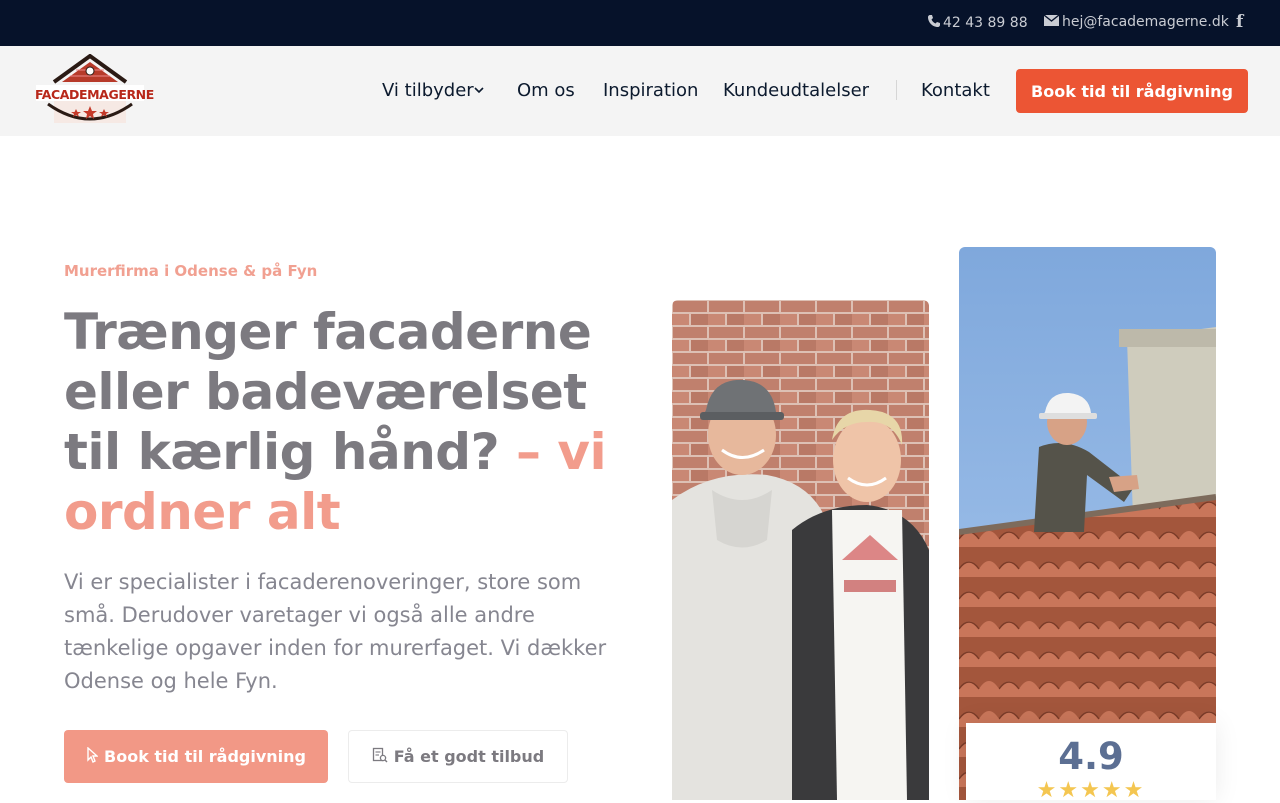  What do you see at coordinates (469, 756) in the screenshot?
I see `hero-quote-label: Få et godt tilbud` at bounding box center [469, 756].